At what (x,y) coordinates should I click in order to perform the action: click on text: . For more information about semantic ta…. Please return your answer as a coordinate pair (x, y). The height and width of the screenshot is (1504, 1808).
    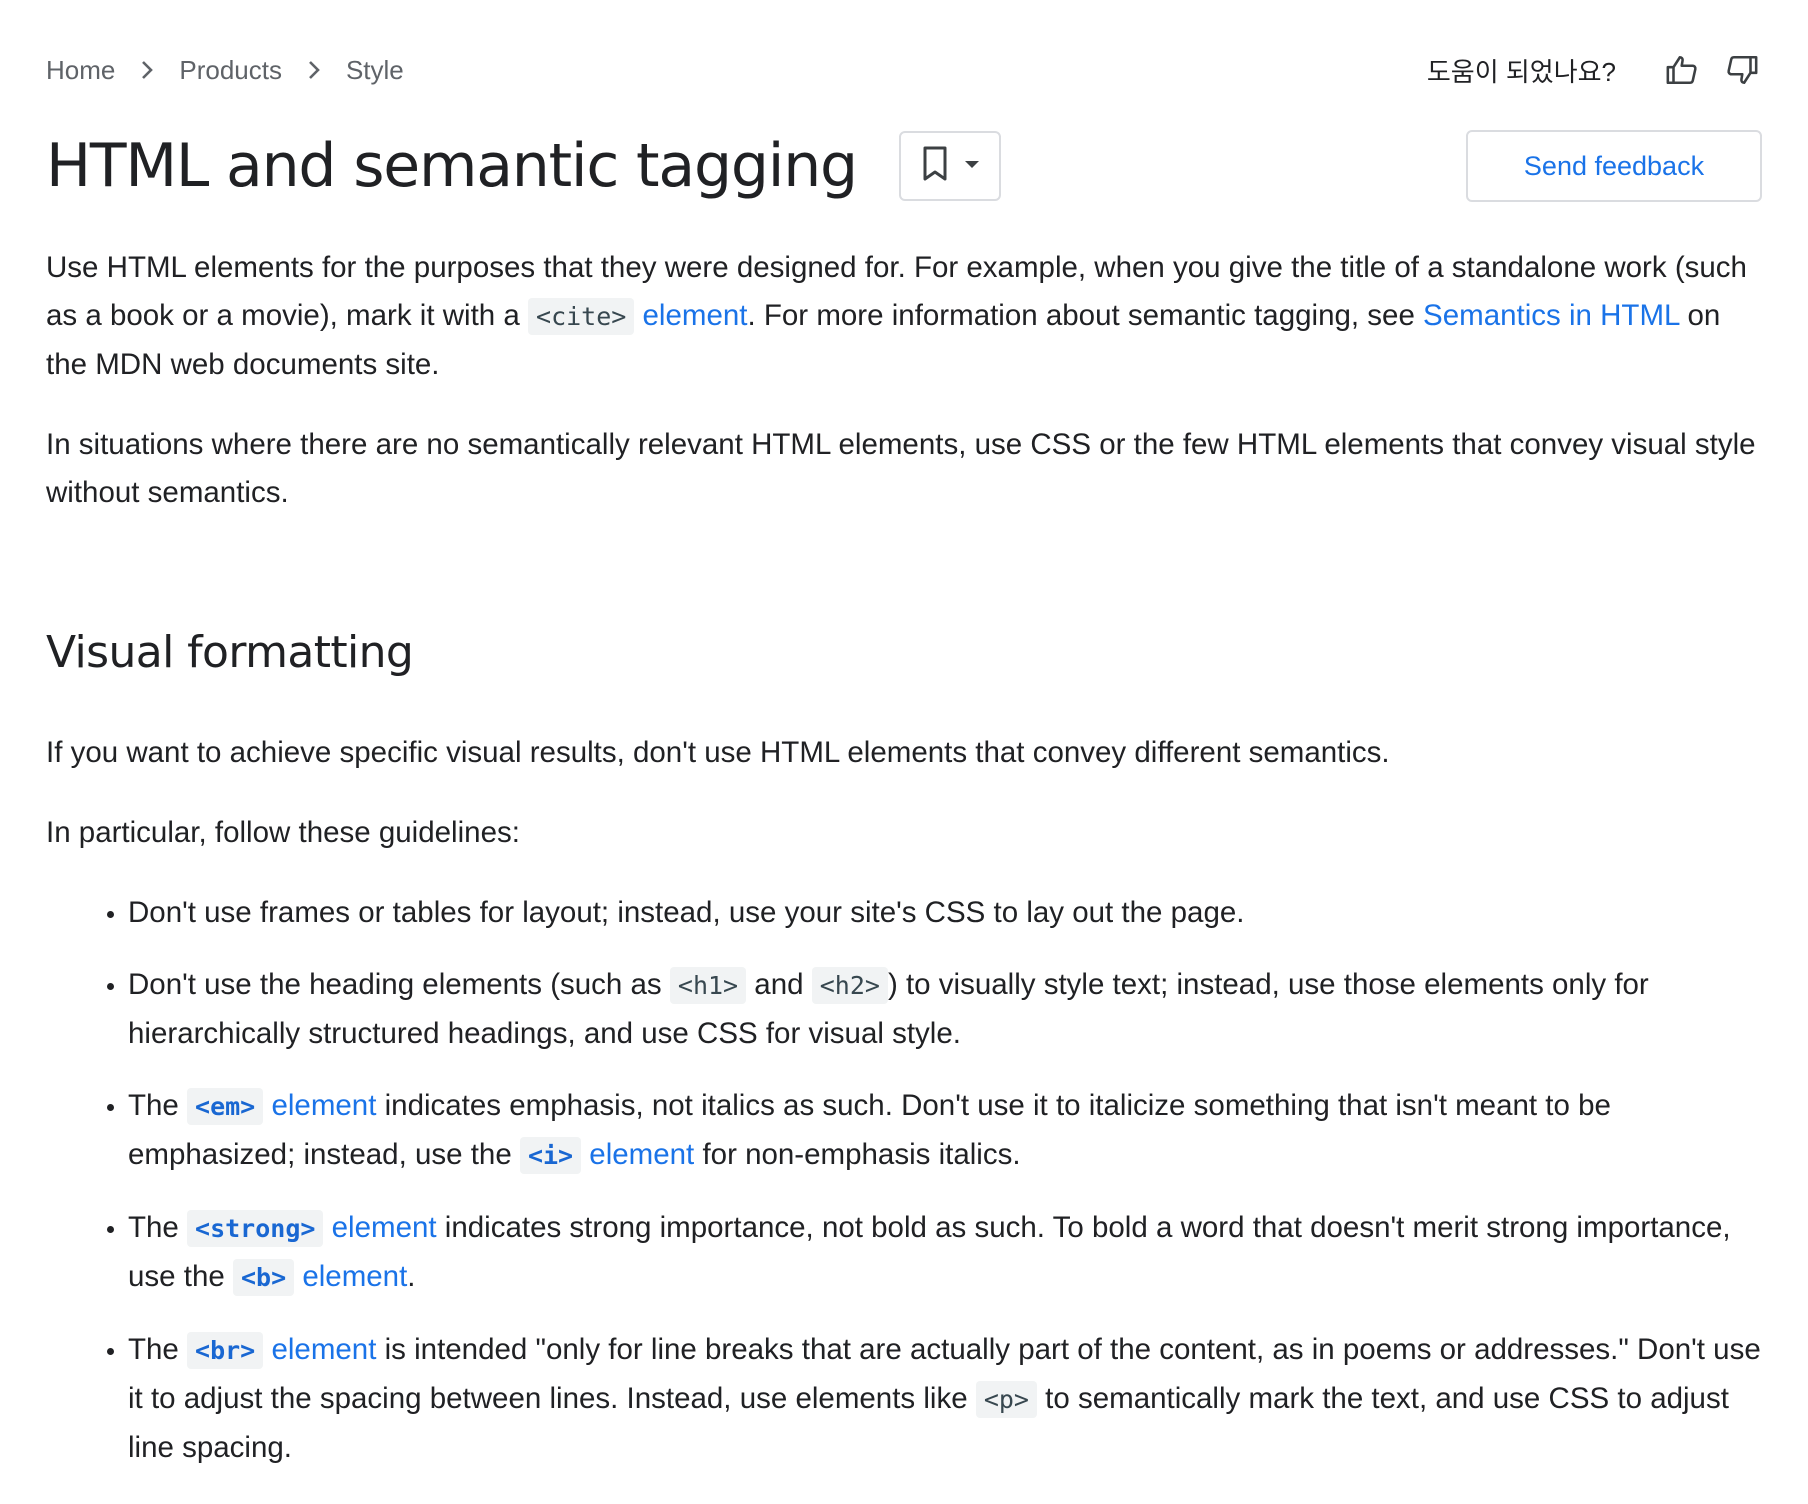
    Looking at the image, I should click on (1085, 315).